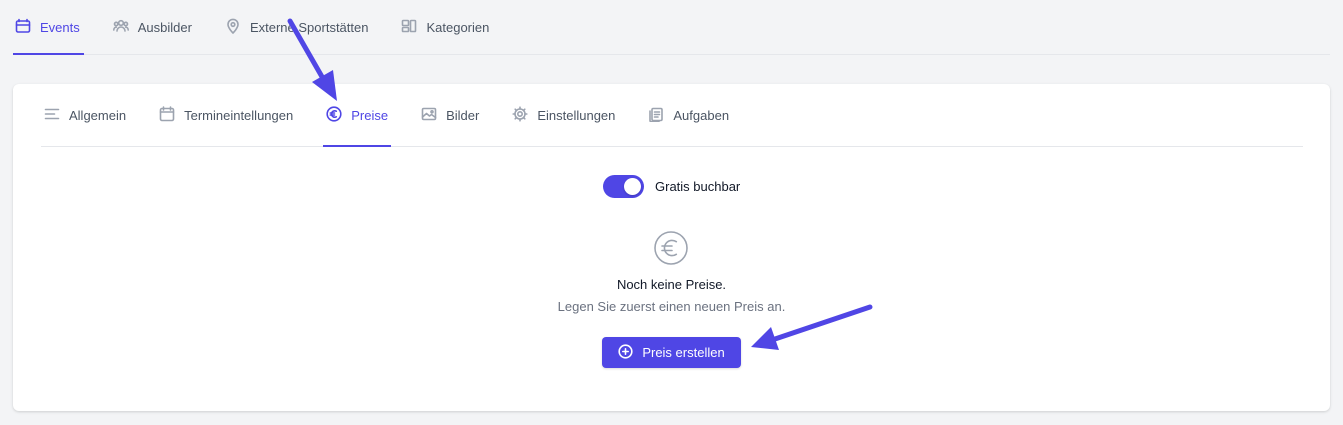 The height and width of the screenshot is (425, 1343). What do you see at coordinates (309, 27) in the screenshot?
I see `tab-externe-sportstaetten-label: Externe Sportstätten` at bounding box center [309, 27].